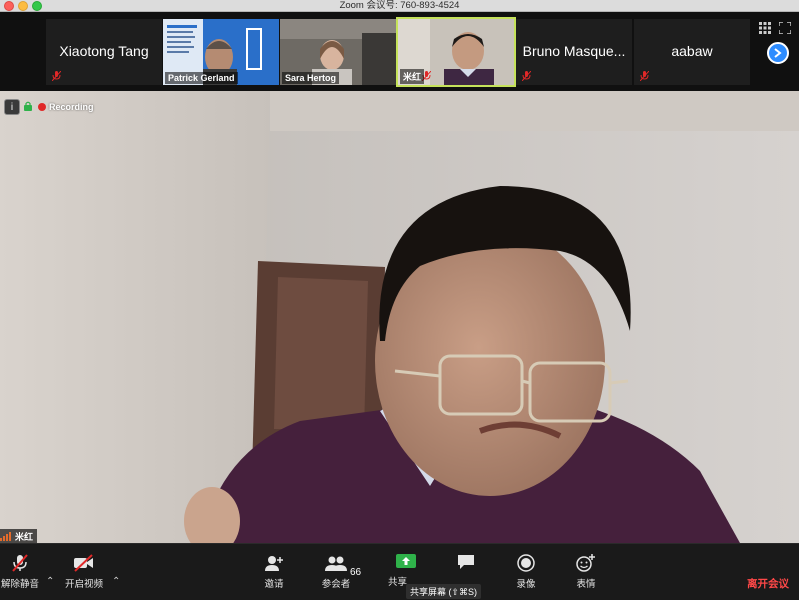  What do you see at coordinates (585, 563) in the screenshot?
I see `smiley-add-icon` at bounding box center [585, 563].